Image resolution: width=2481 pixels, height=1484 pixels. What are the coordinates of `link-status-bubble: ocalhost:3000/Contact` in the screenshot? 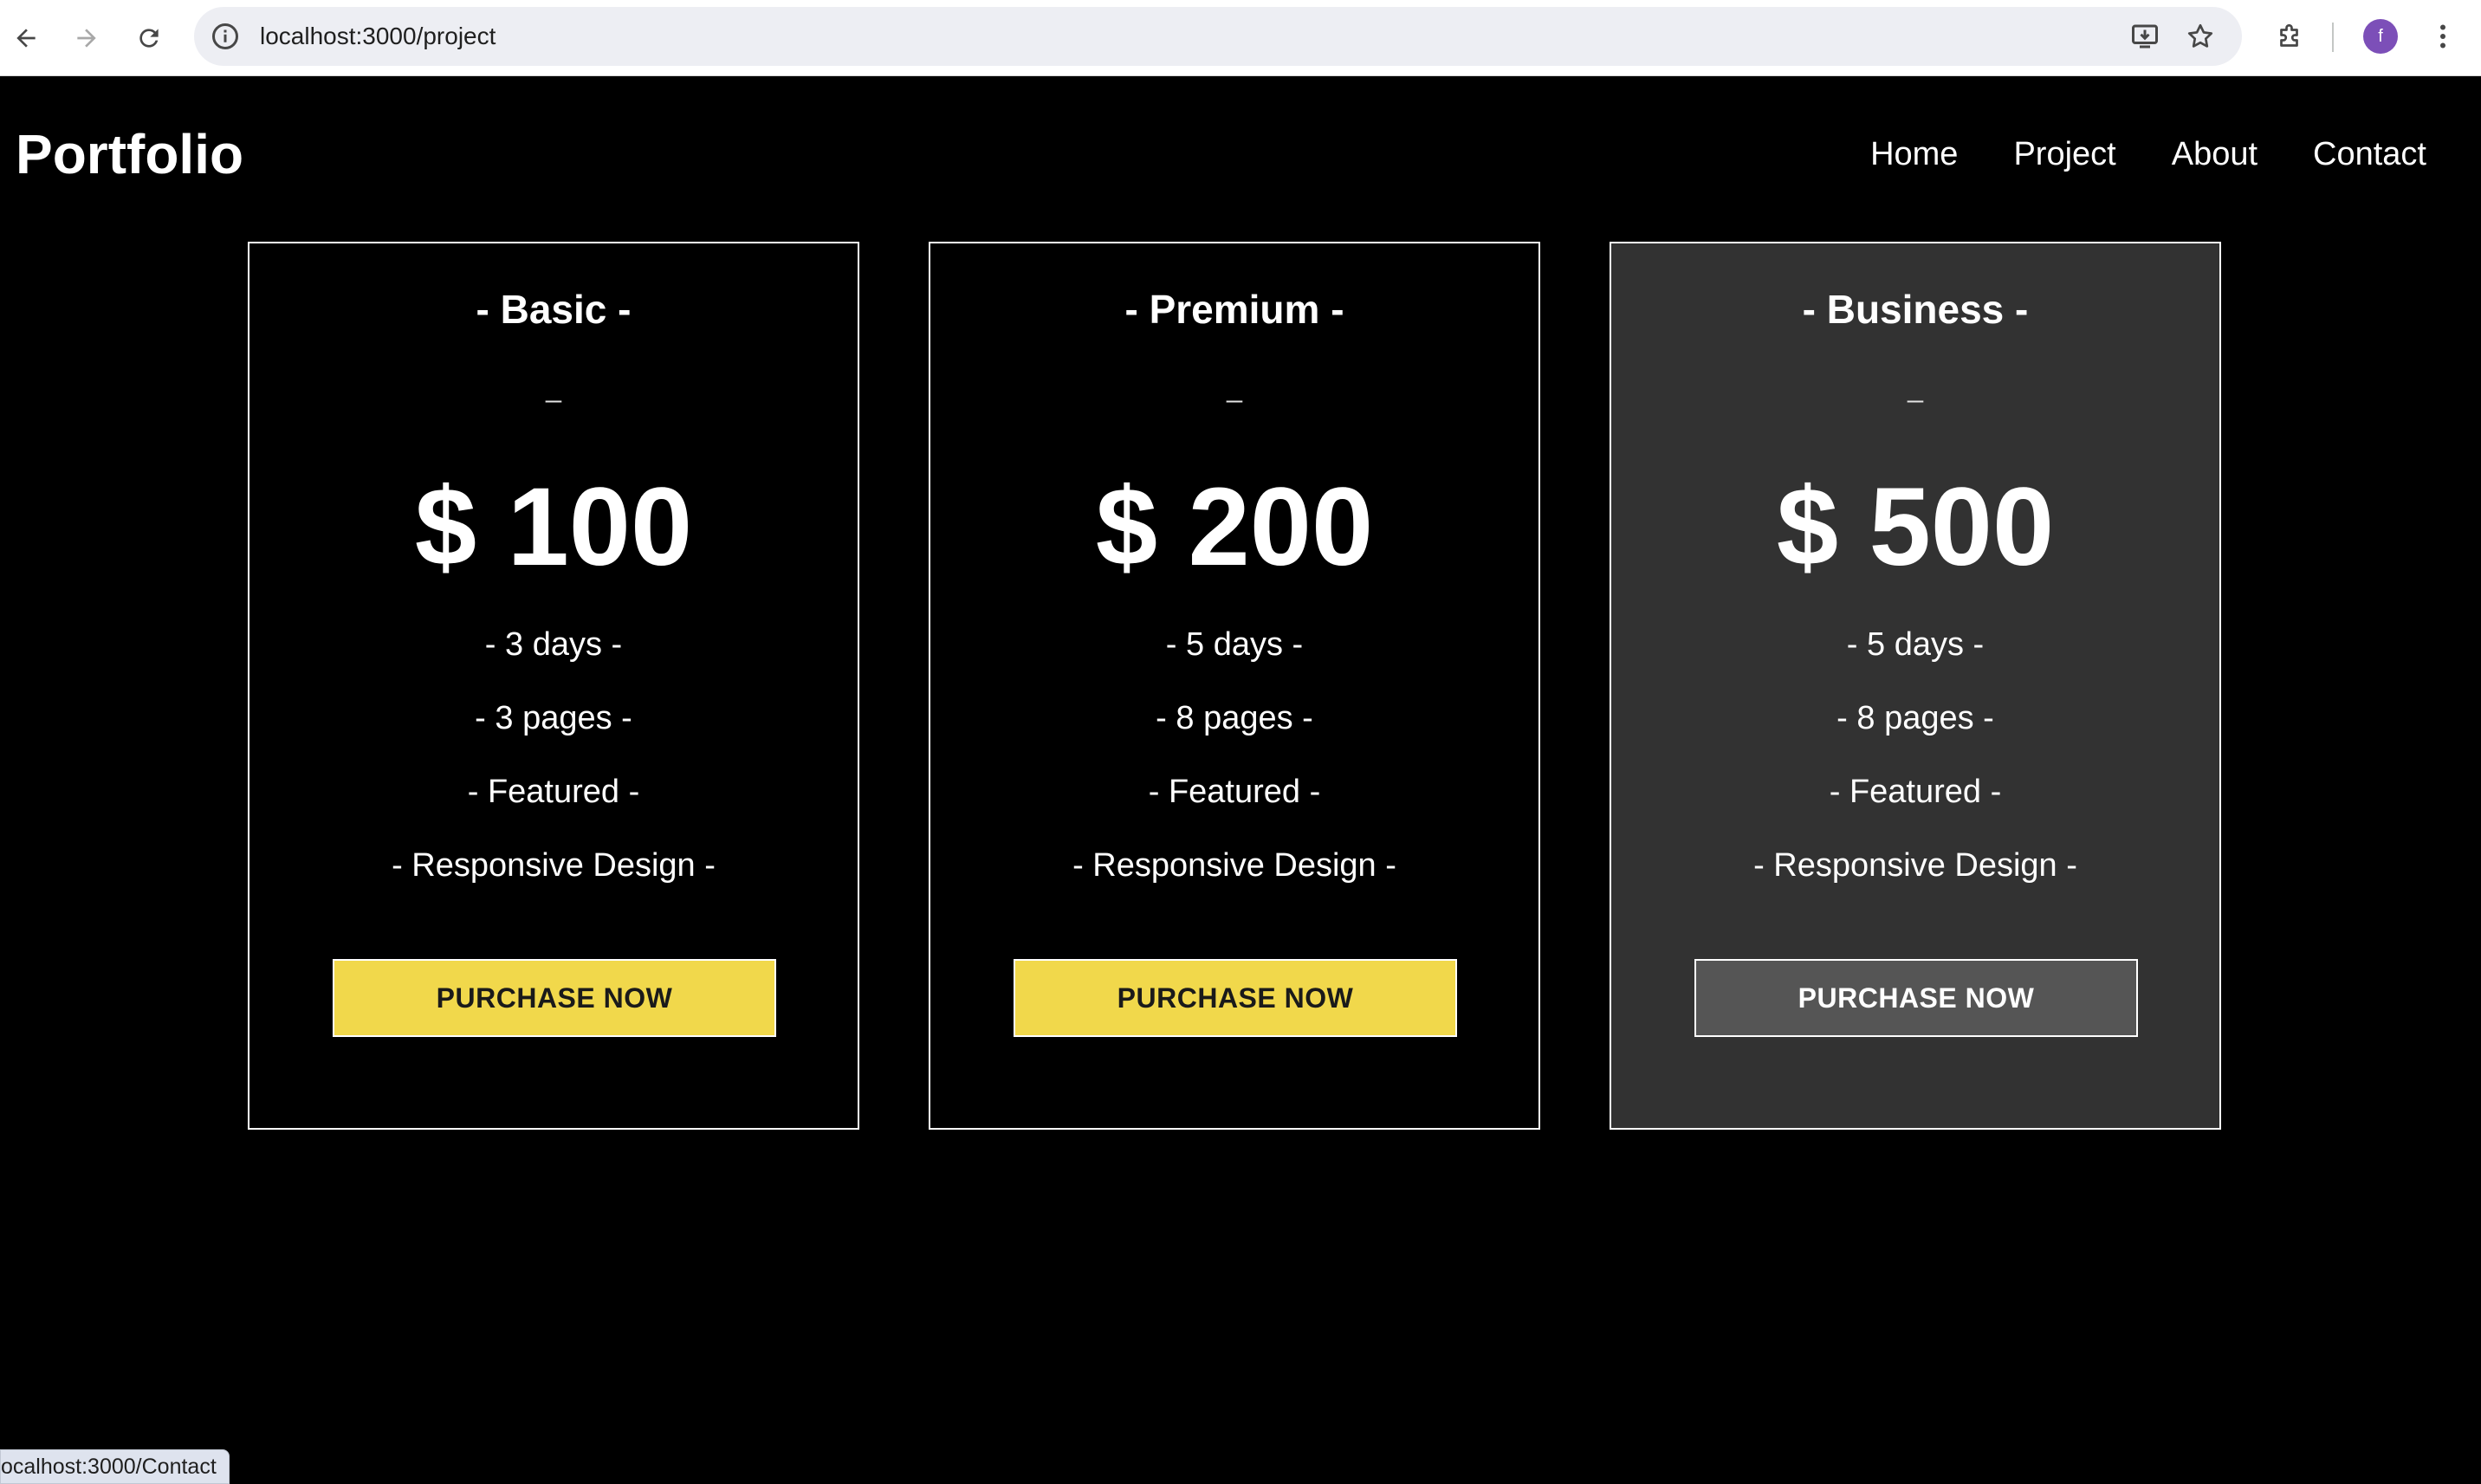 It's located at (115, 1466).